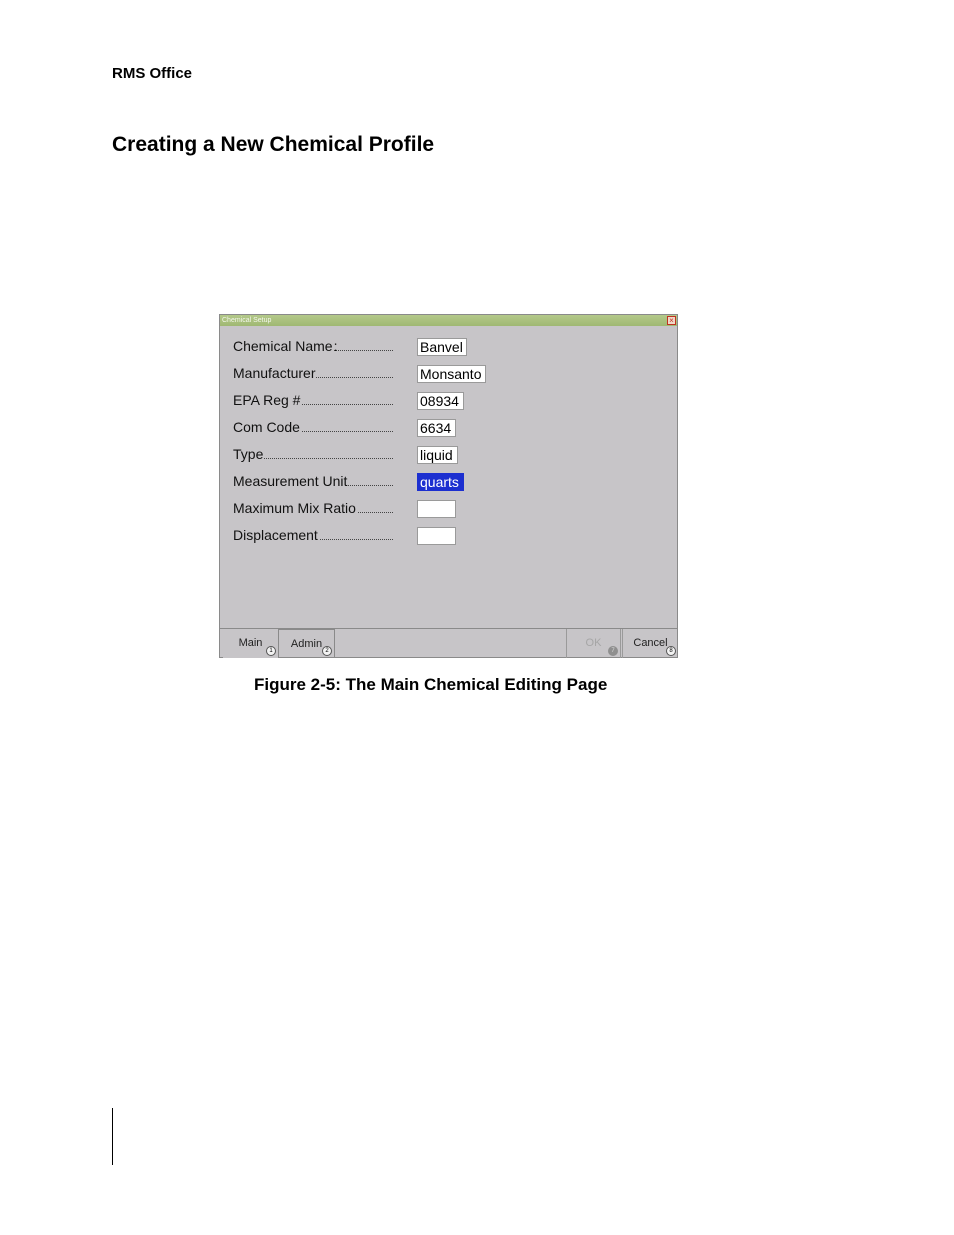 The width and height of the screenshot is (954, 1235). I want to click on tab-admin-label: Admin, so click(306, 644).